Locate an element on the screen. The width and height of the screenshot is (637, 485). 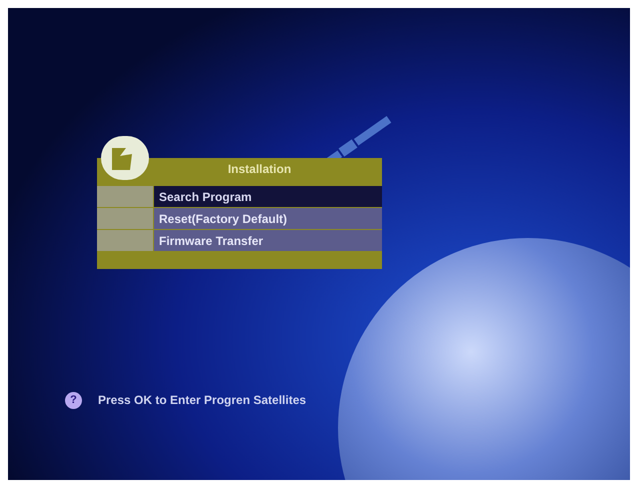
menu-item: Firmware Transfer is located at coordinates (268, 240).